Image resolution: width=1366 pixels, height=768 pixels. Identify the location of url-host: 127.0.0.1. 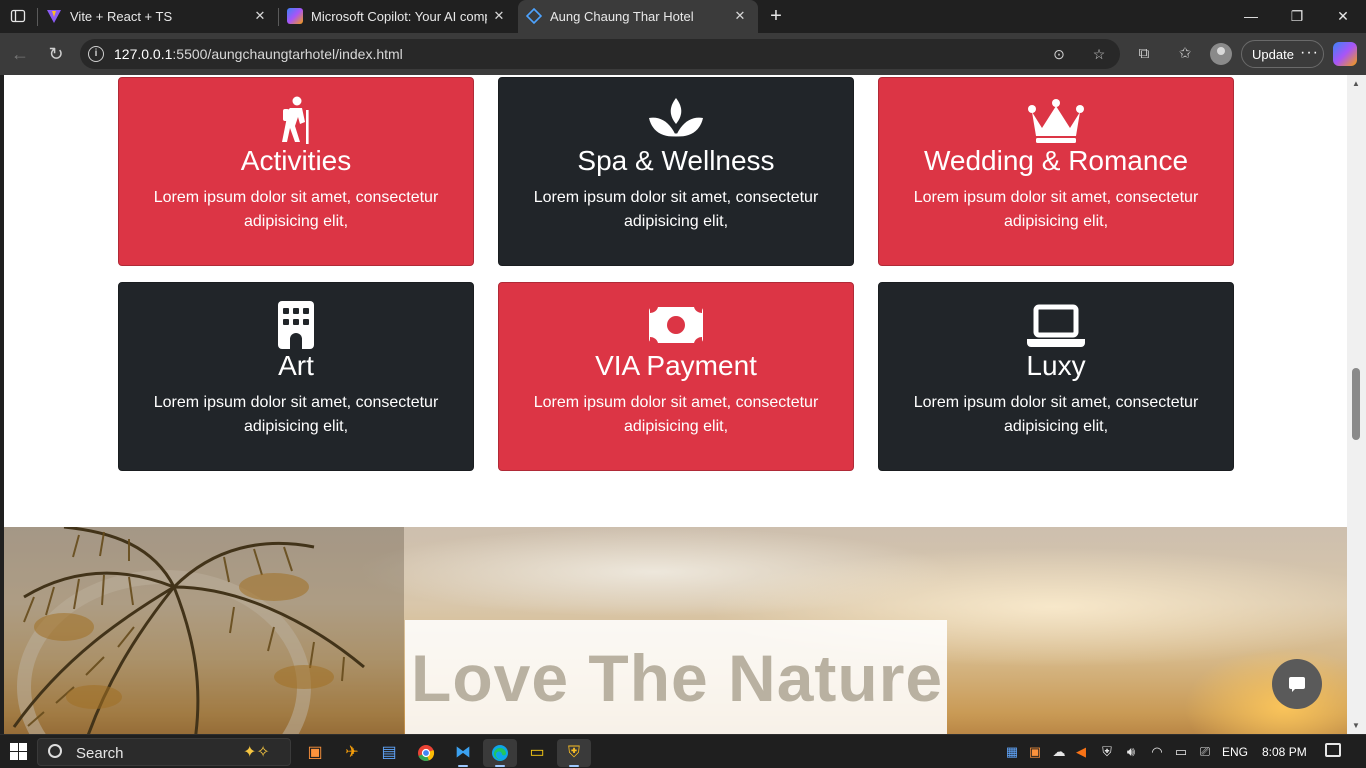
(143, 54).